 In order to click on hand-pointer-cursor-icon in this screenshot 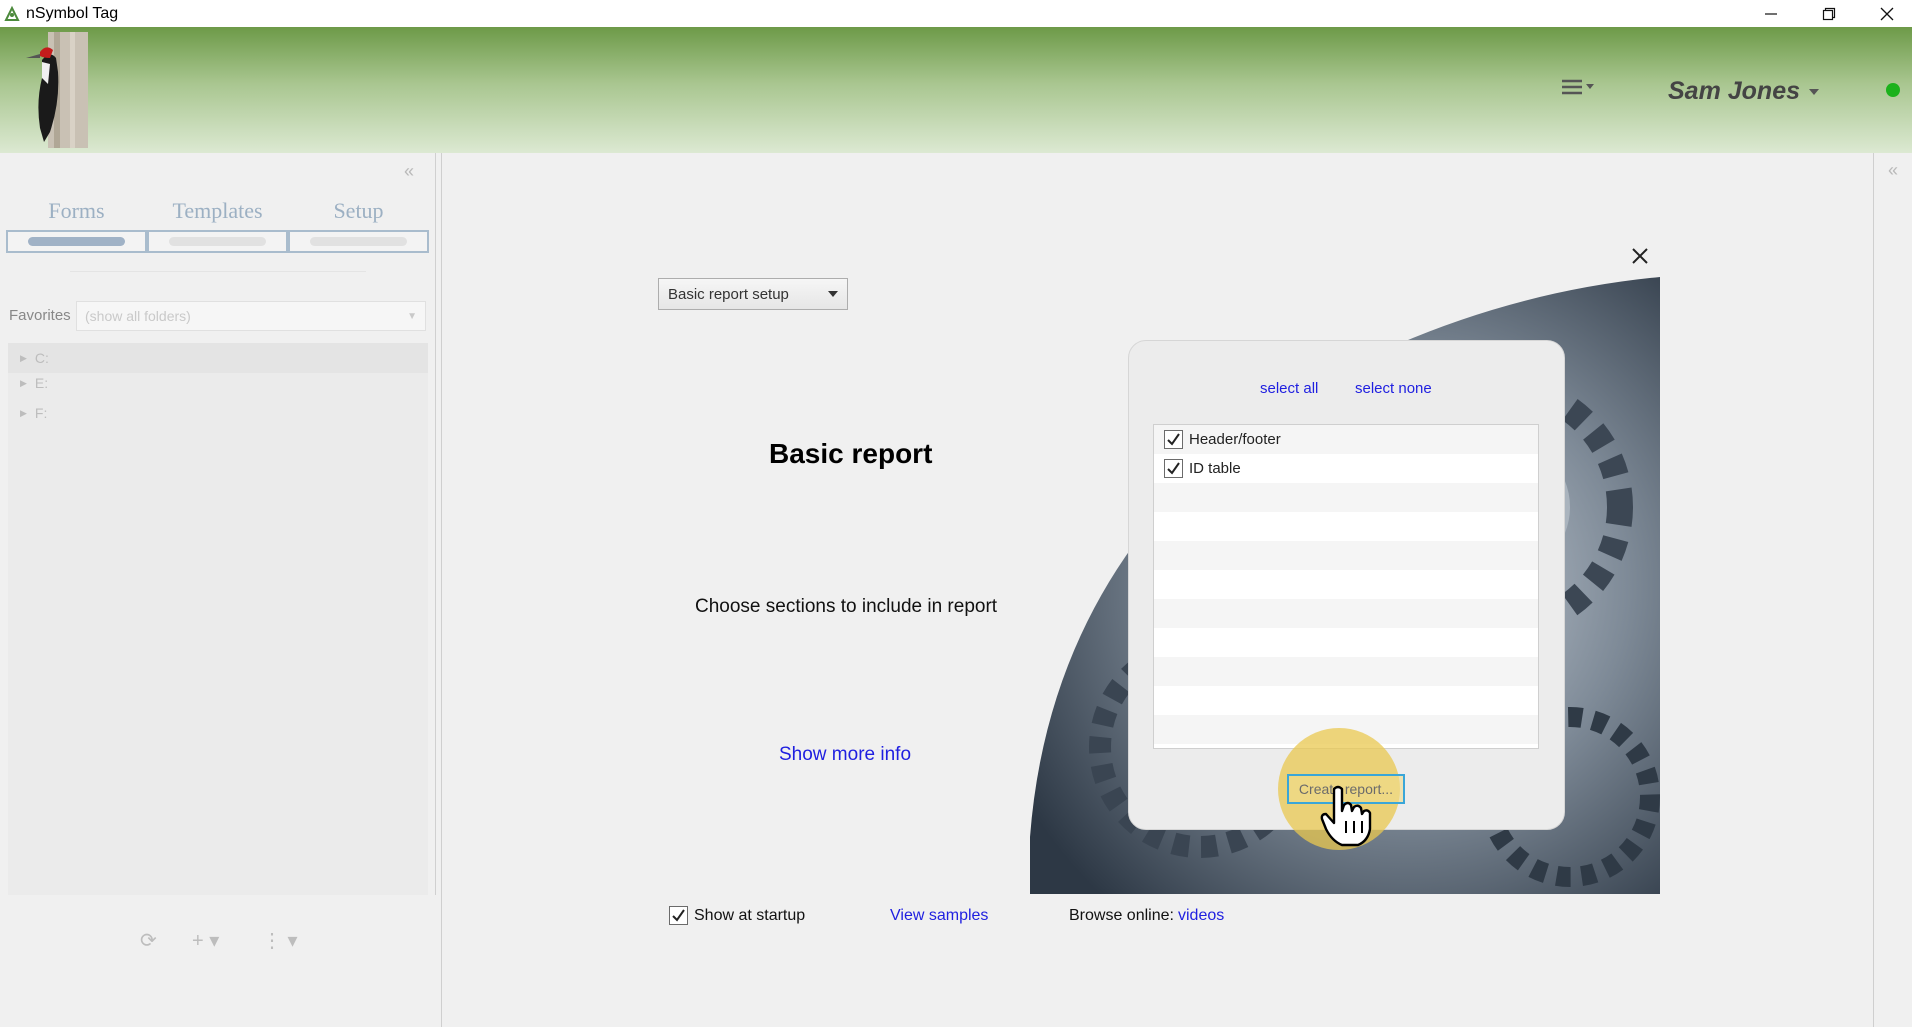, I will do `click(1346, 816)`.